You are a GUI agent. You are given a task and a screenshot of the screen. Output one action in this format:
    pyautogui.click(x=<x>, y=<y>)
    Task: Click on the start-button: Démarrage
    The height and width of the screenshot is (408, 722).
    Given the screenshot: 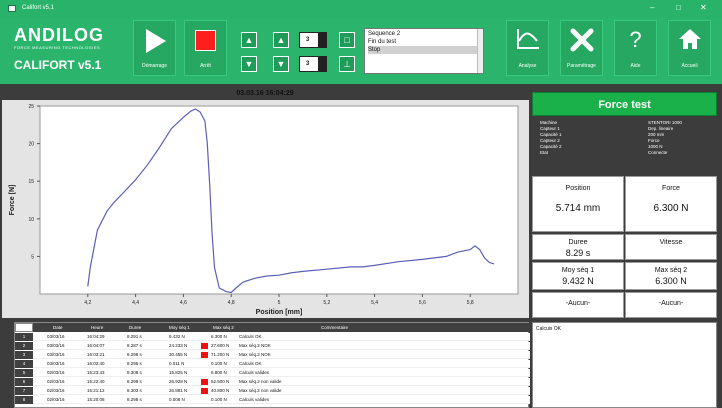 What is the action you would take?
    pyautogui.click(x=154, y=48)
    